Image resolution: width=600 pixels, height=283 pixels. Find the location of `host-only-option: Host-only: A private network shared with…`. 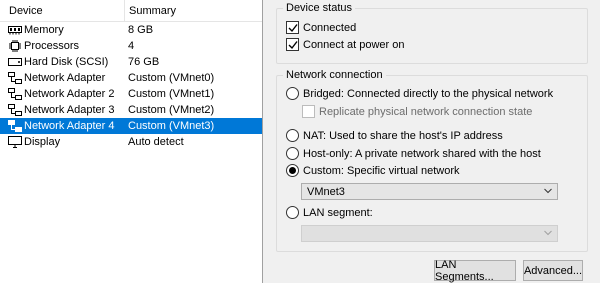

host-only-option: Host-only: A private network shared with… is located at coordinates (413, 153).